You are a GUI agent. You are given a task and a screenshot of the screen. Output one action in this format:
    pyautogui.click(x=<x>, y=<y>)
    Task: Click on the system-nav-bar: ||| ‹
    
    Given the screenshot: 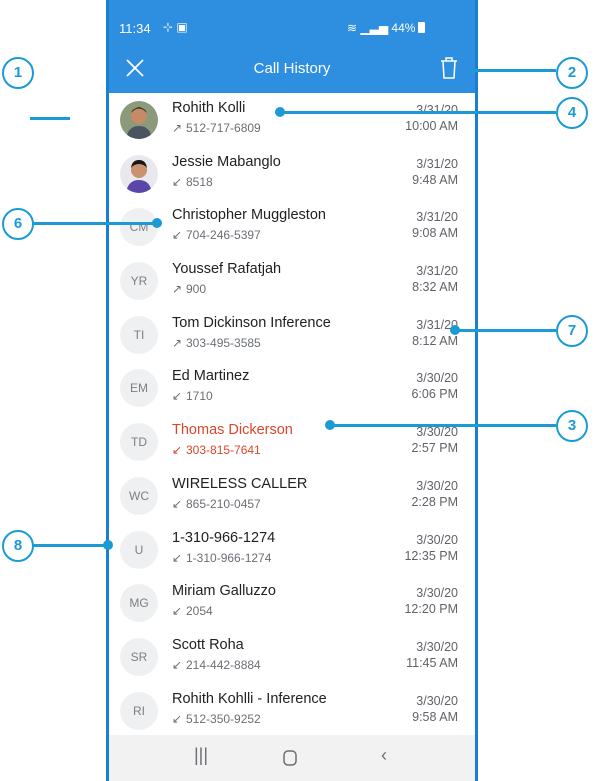 What is the action you would take?
    pyautogui.click(x=292, y=758)
    